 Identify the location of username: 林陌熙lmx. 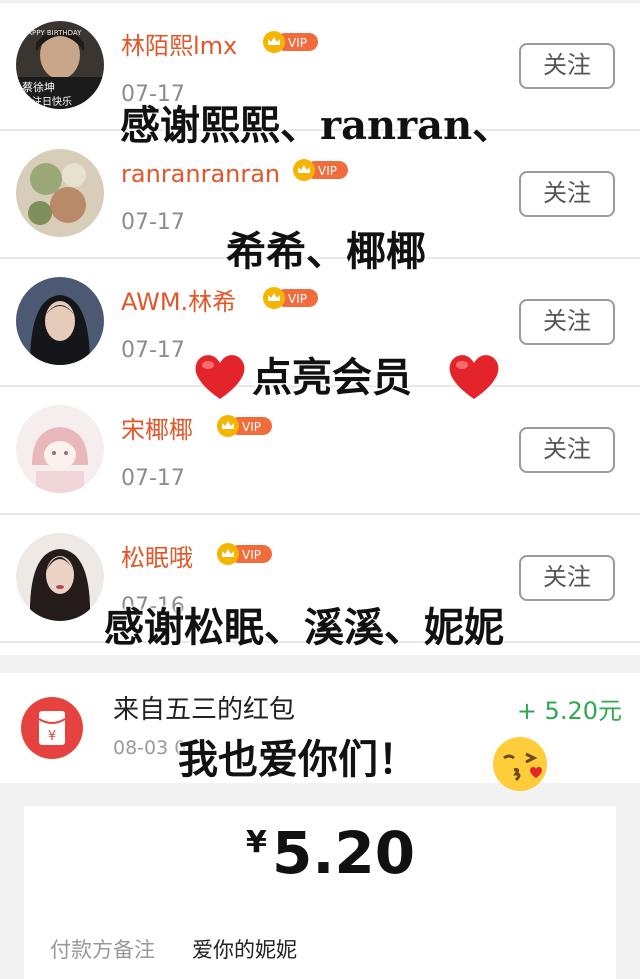
(179, 46).